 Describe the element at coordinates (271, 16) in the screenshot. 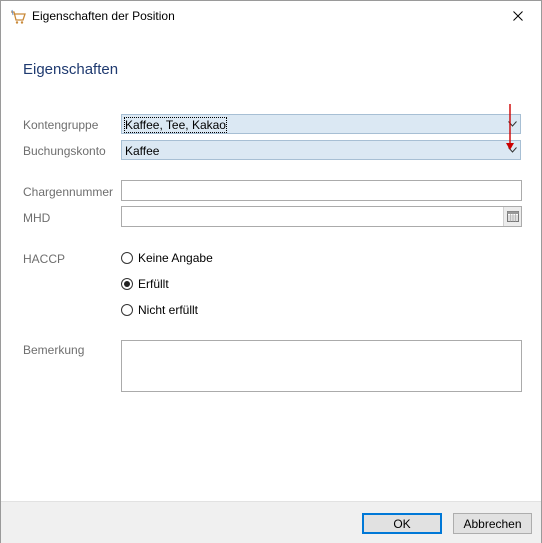

I see `title-bar: Eigenschaften der Position` at that location.